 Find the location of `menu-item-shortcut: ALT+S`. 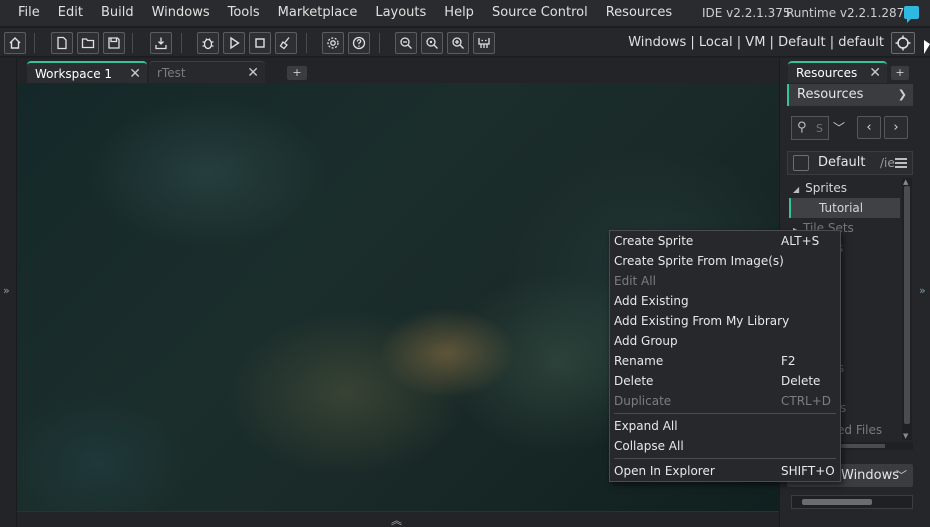

menu-item-shortcut: ALT+S is located at coordinates (800, 241).